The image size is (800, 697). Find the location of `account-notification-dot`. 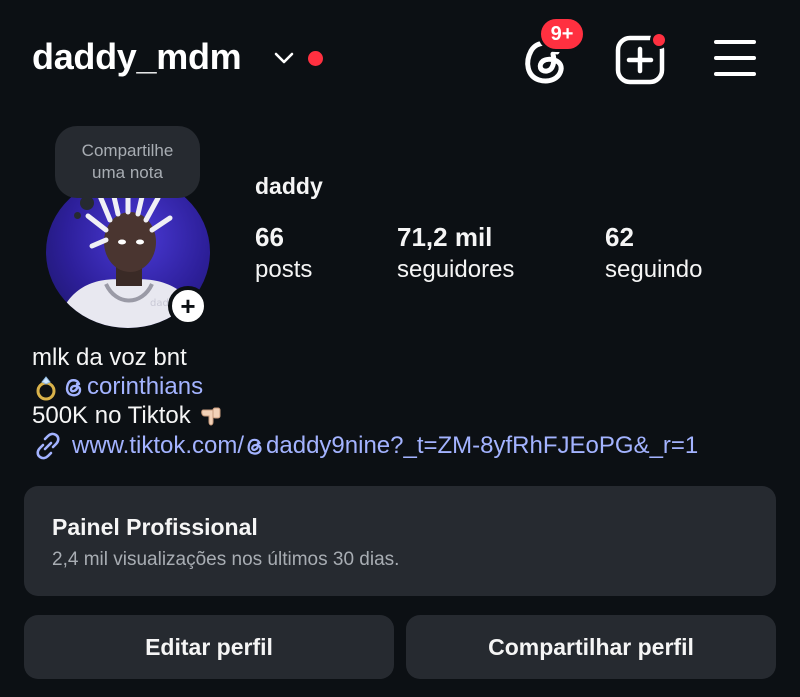

account-notification-dot is located at coordinates (315, 58).